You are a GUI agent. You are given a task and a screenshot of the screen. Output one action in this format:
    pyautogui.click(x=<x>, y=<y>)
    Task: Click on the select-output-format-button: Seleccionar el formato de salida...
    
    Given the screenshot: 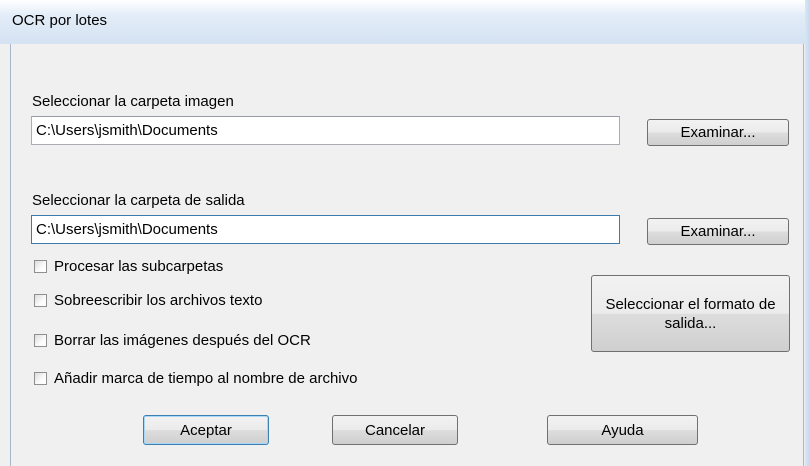 What is the action you would take?
    pyautogui.click(x=690, y=313)
    